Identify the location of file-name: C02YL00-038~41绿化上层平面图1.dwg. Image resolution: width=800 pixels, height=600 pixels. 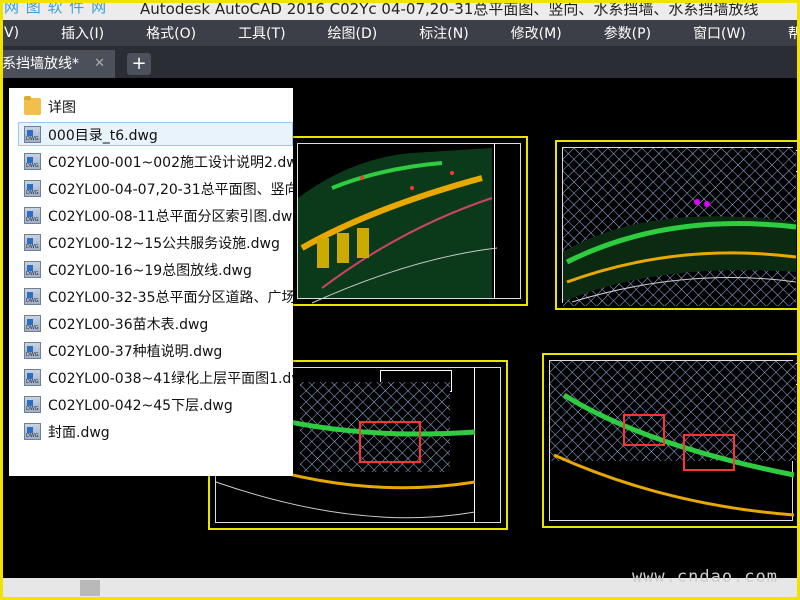
(170, 379).